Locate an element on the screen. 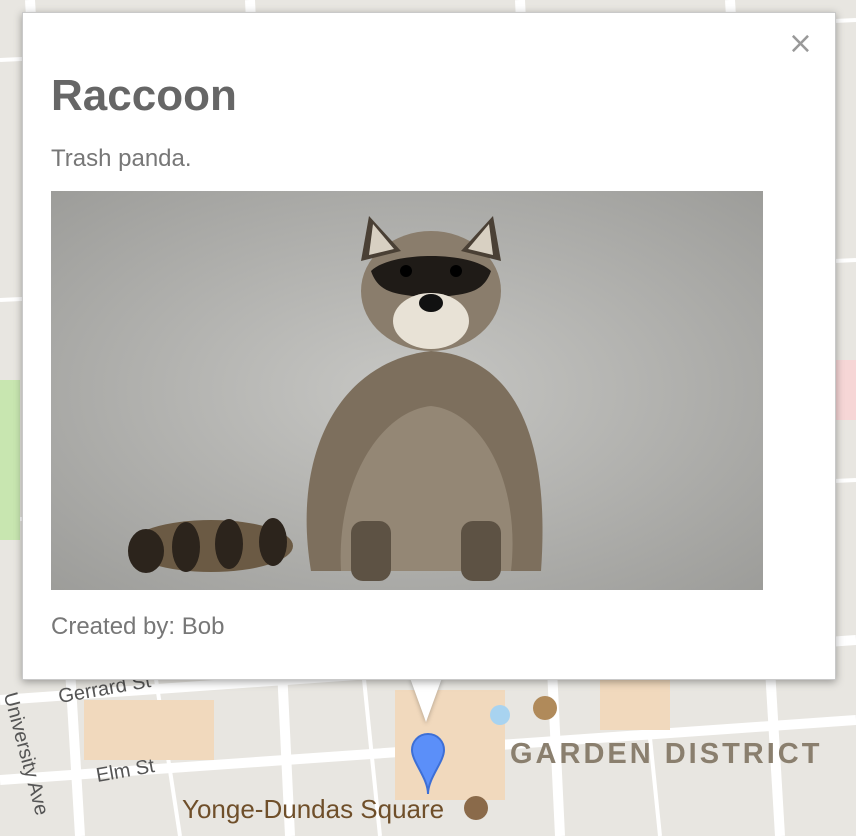 This screenshot has height=836, width=856. created-by: Created by: Bob is located at coordinates (137, 627).